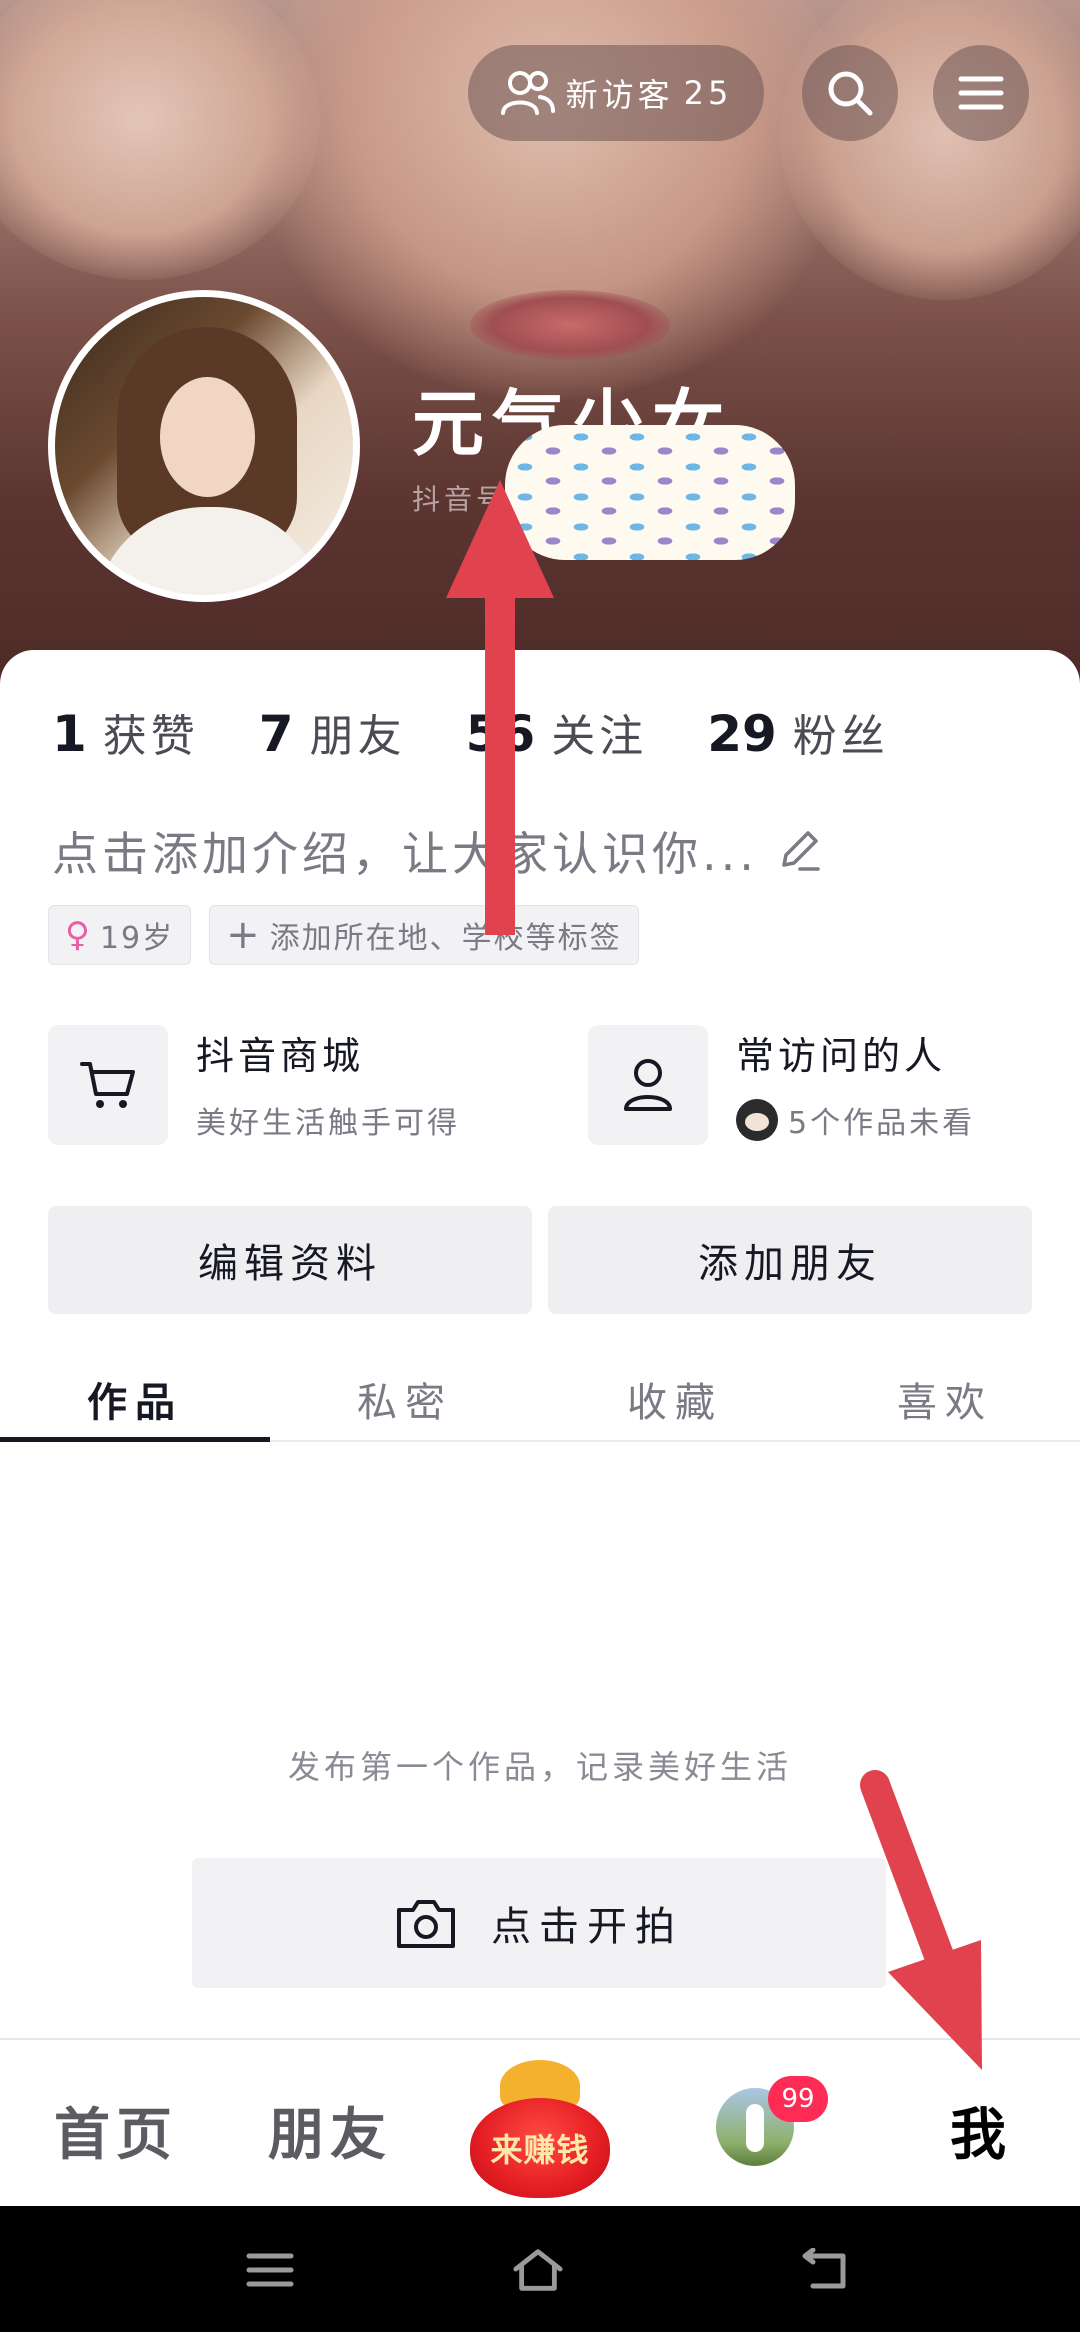 The width and height of the screenshot is (1080, 2332). I want to click on frequent-visitors-title: 常访问的人, so click(841, 1056).